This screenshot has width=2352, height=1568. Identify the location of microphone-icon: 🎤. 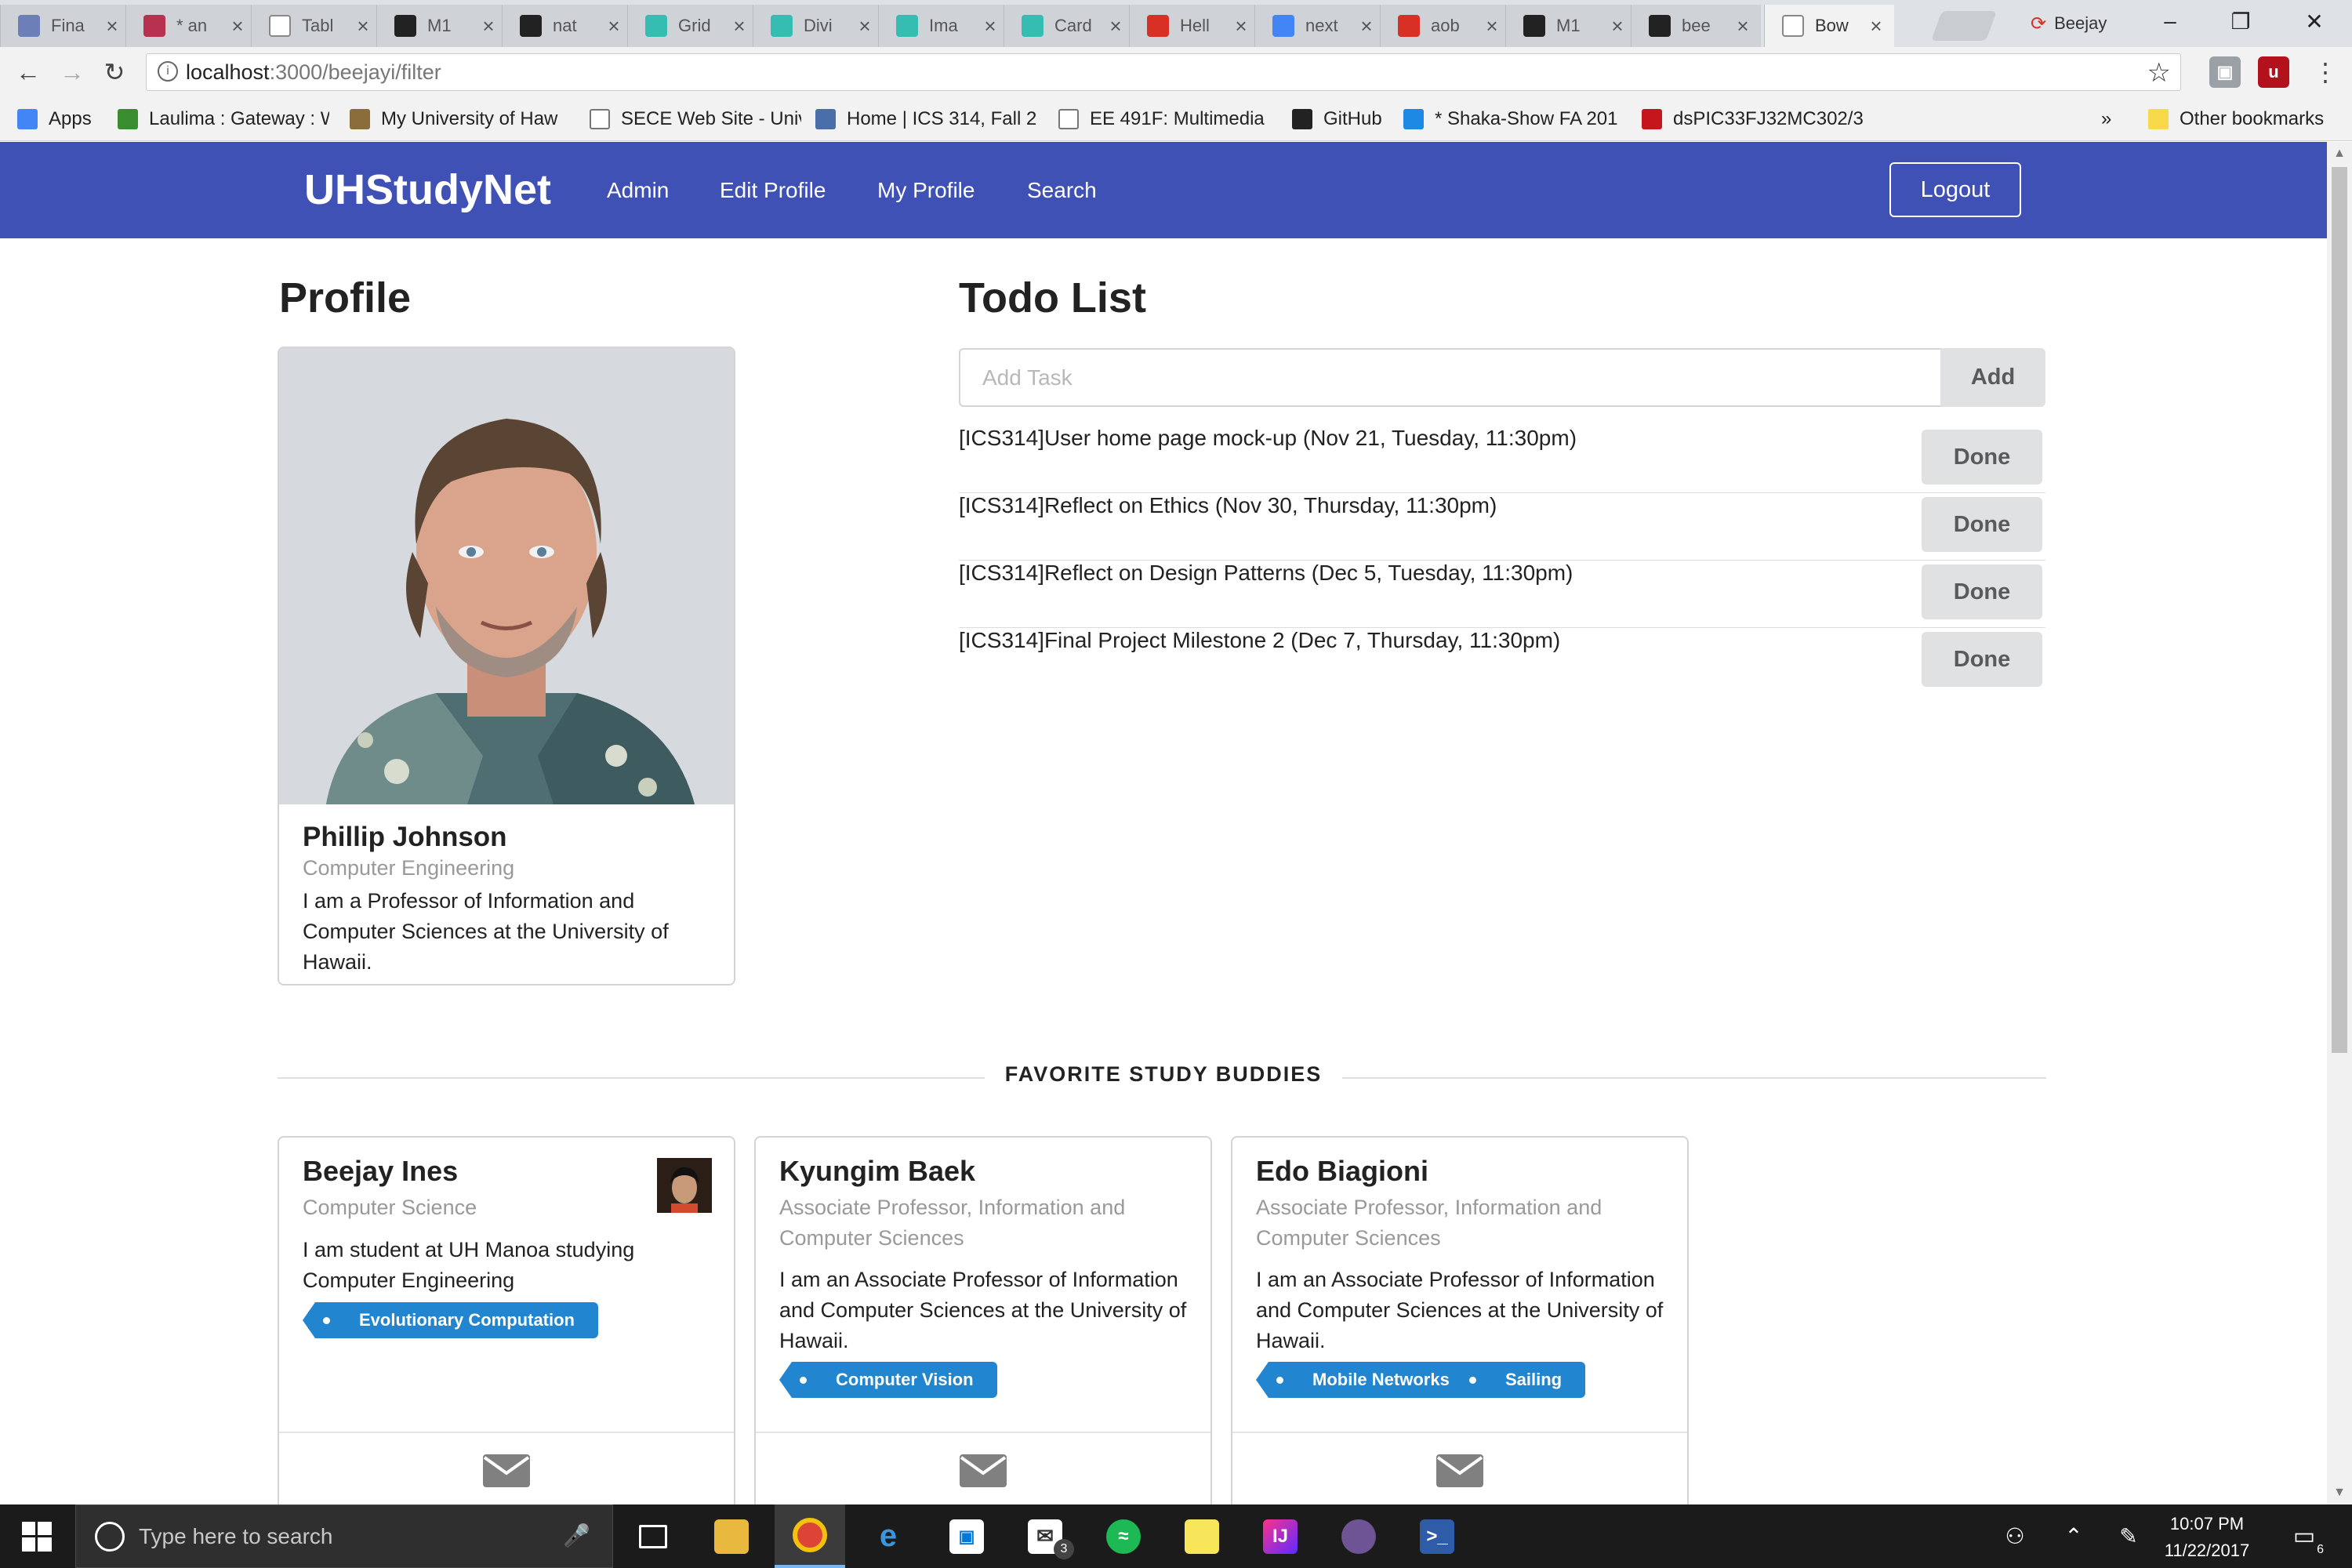
(576, 1535).